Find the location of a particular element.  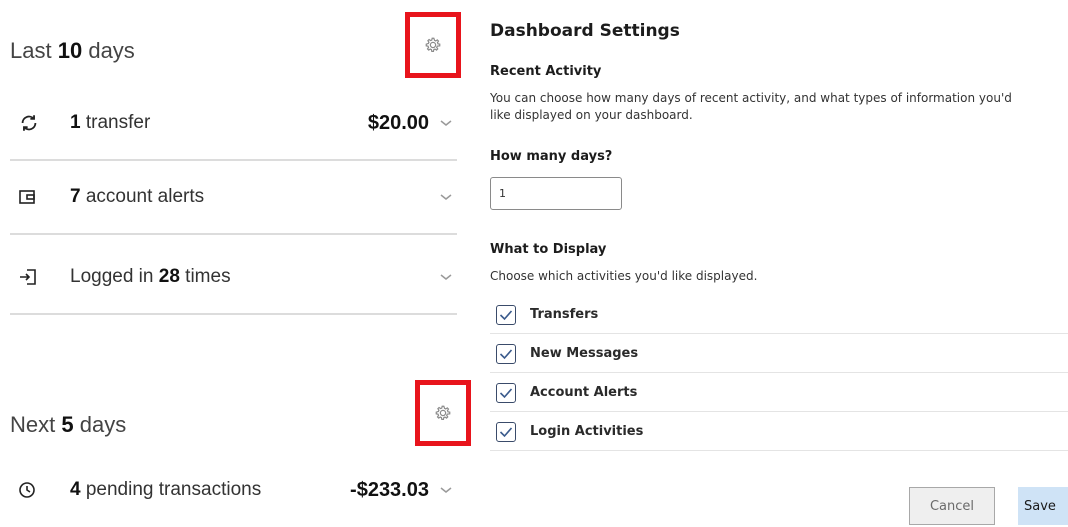

last-days-count: 10 is located at coordinates (70, 50).